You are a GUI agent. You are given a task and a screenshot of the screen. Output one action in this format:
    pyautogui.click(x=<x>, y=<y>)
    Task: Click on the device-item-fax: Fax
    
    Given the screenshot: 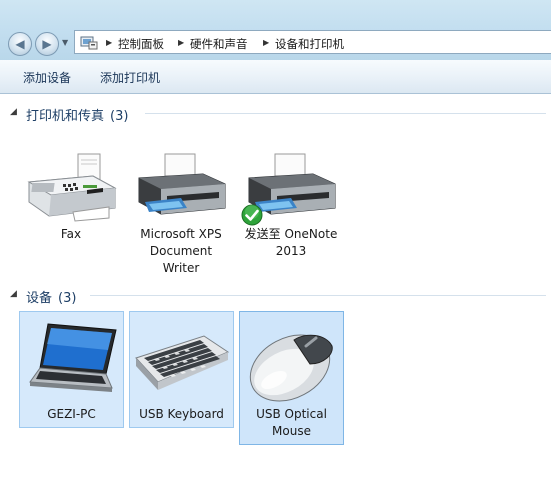 What is the action you would take?
    pyautogui.click(x=71, y=198)
    